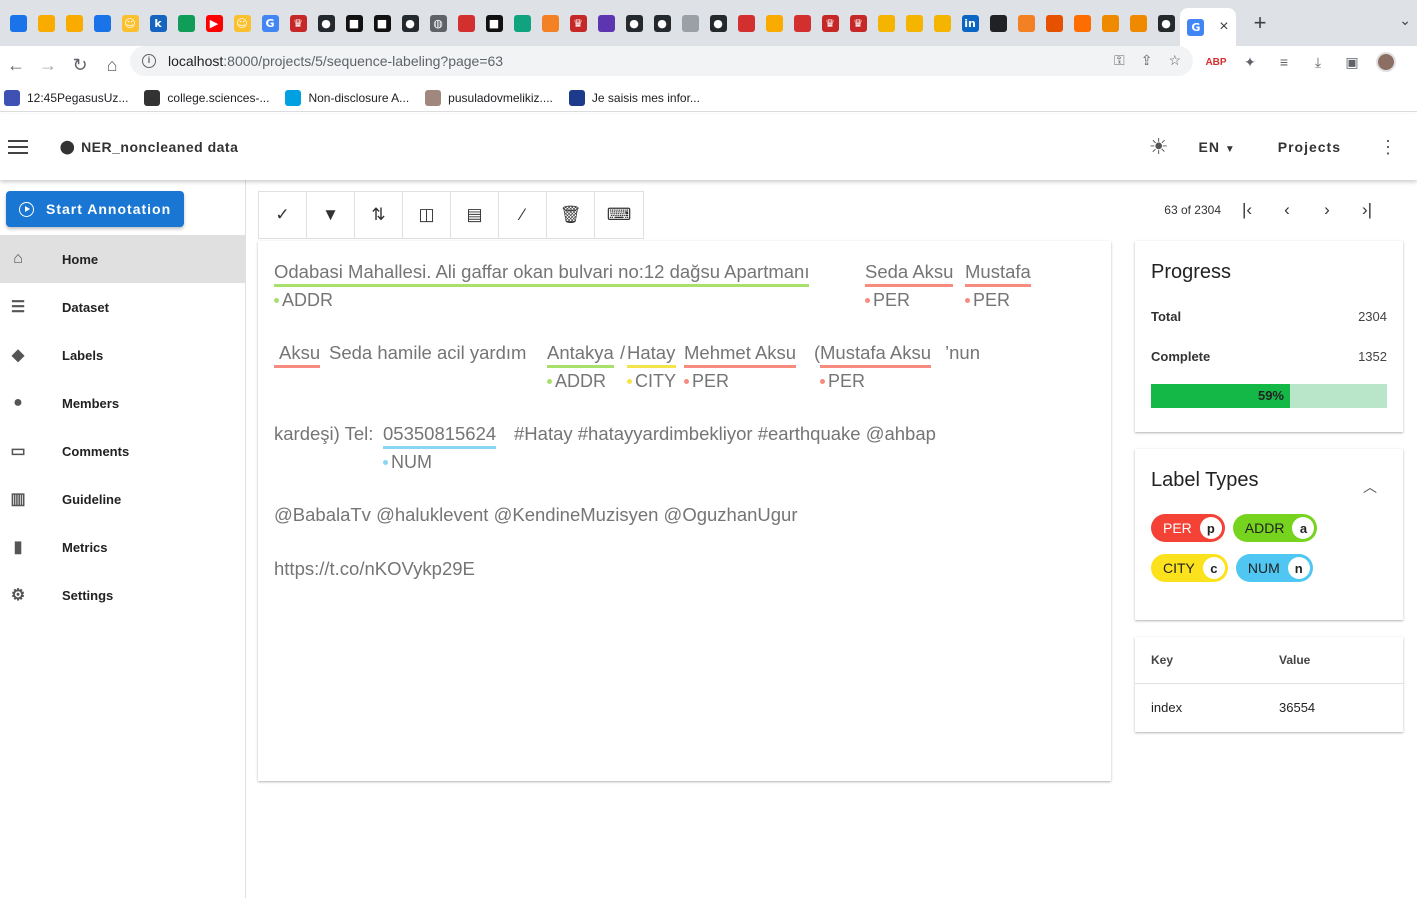 This screenshot has width=1417, height=898. What do you see at coordinates (1208, 27) in the screenshot?
I see `active-browser-tab: G ×` at bounding box center [1208, 27].